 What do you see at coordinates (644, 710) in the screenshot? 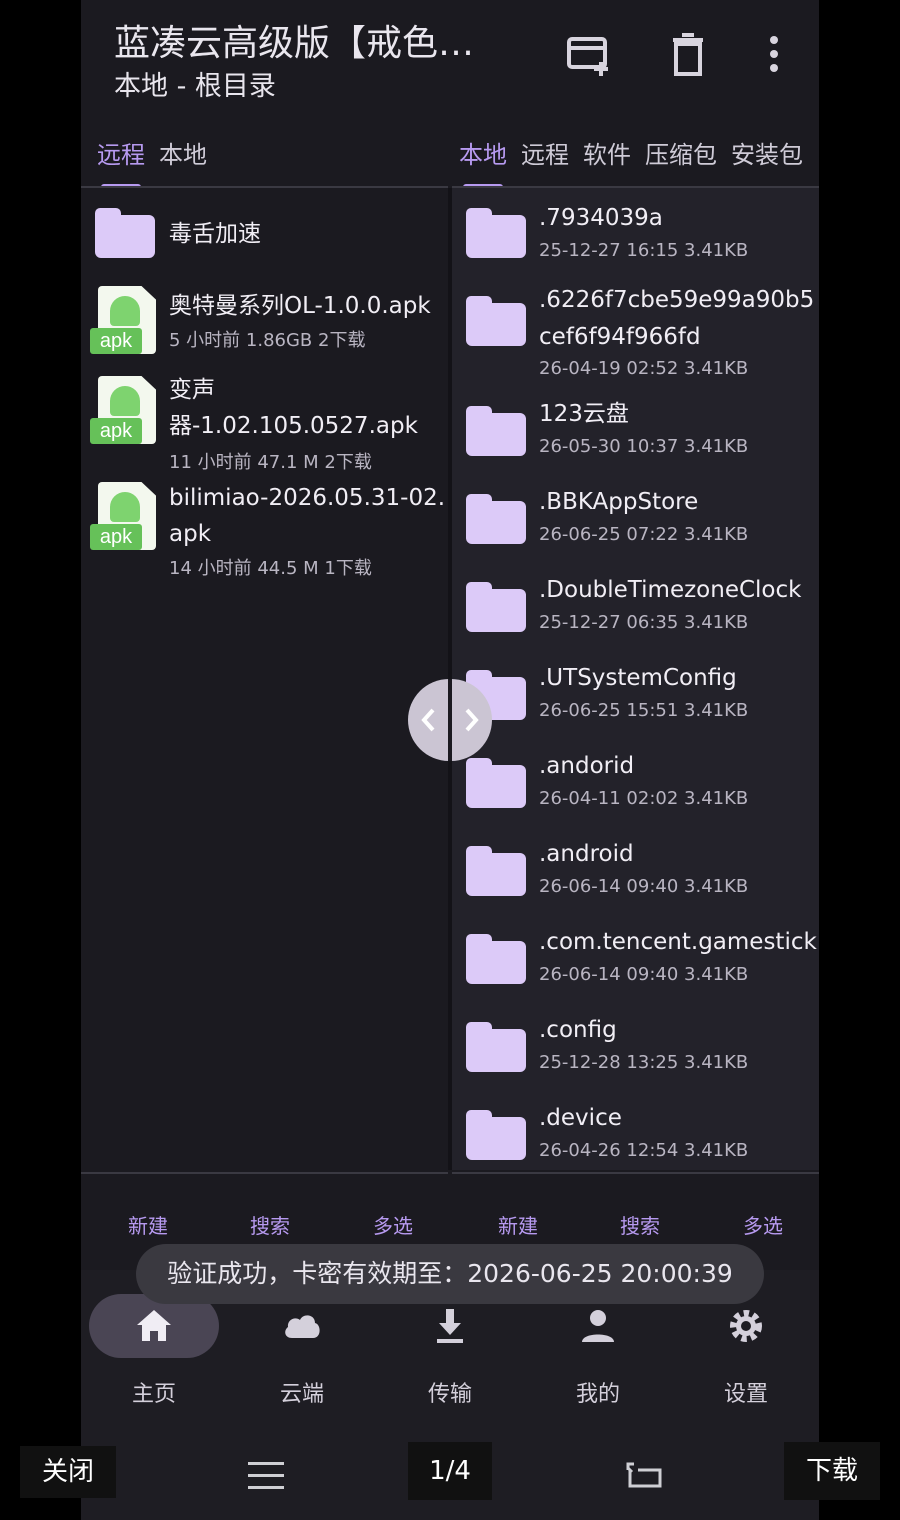
I see `file-meta: 26-06-25 15:51 3.41KB` at bounding box center [644, 710].